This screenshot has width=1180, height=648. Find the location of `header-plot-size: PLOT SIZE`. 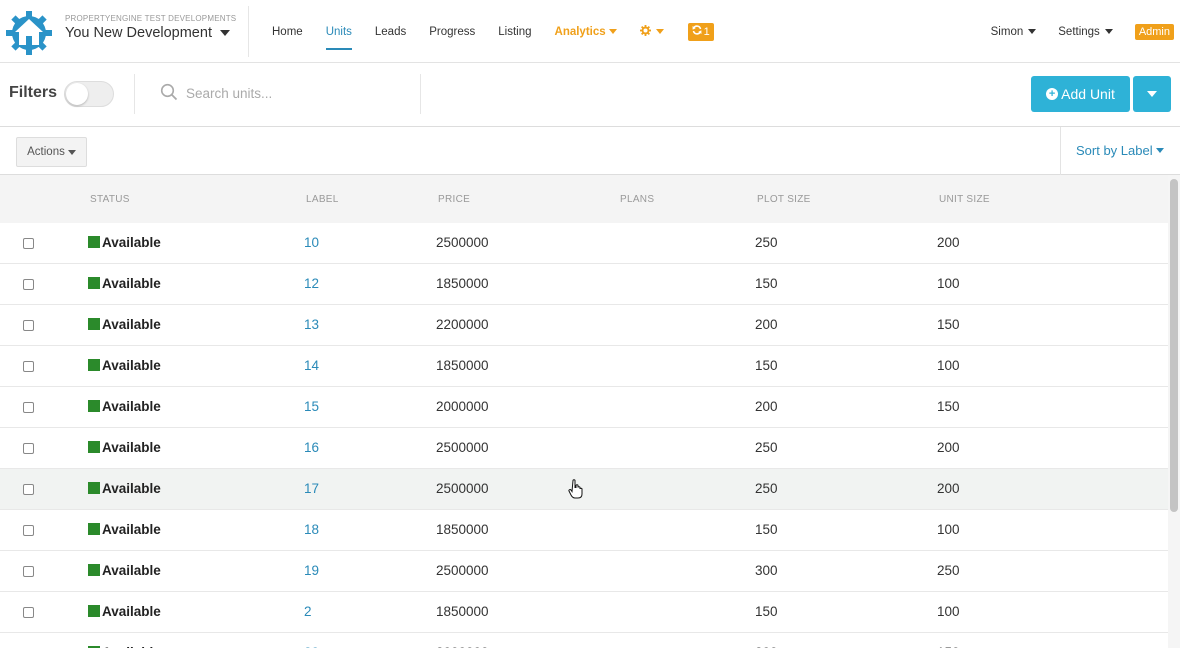

header-plot-size: PLOT SIZE is located at coordinates (784, 199).